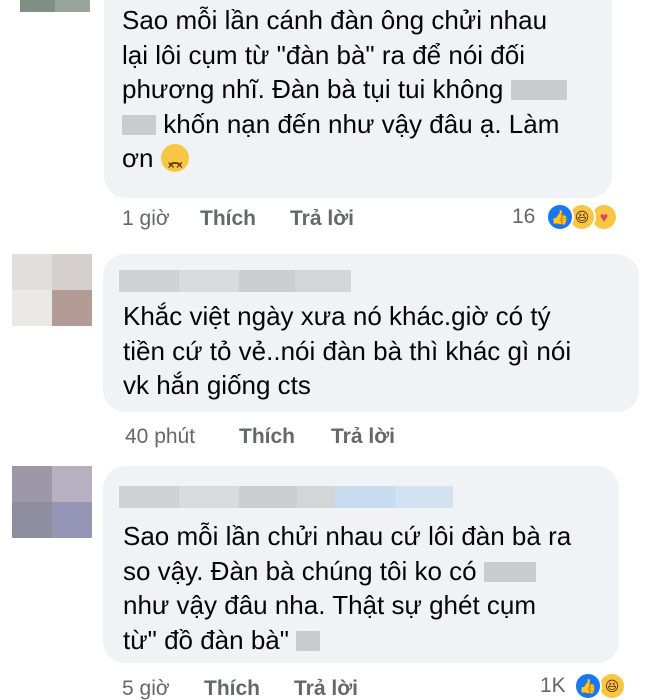 This screenshot has height=700, width=650. I want to click on reaction-summary: 16 👍 😆 ♥, so click(572, 218).